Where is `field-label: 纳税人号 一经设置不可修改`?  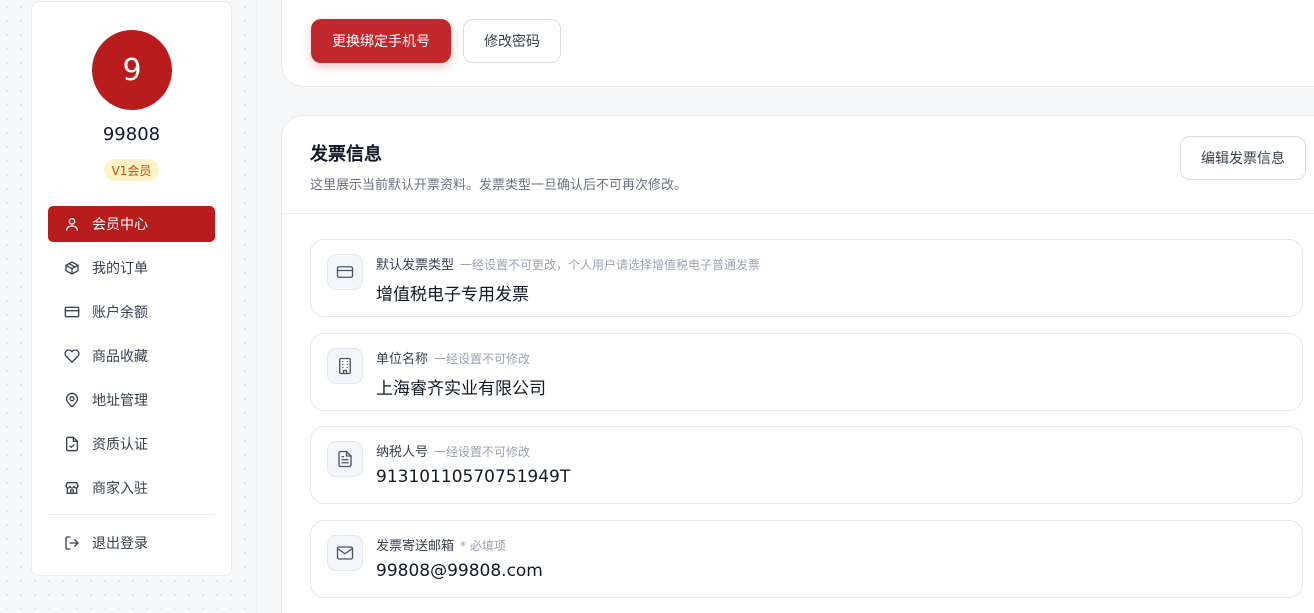
field-label: 纳税人号 一经设置不可修改 is located at coordinates (453, 452).